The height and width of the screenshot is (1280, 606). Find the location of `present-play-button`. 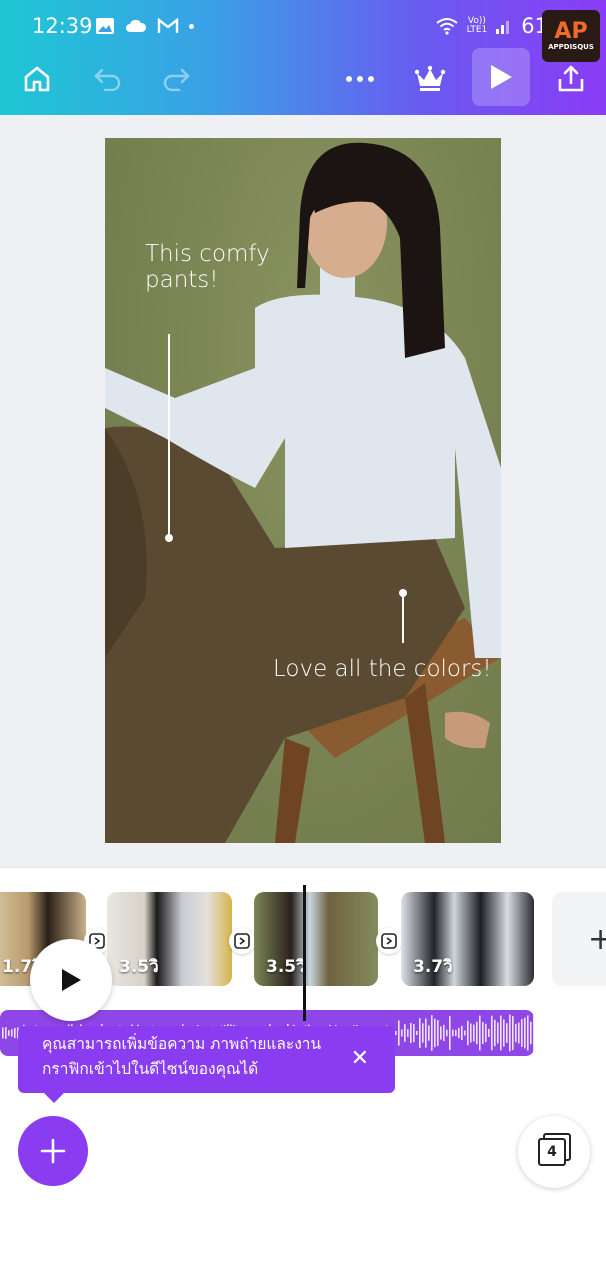

present-play-button is located at coordinates (501, 77).